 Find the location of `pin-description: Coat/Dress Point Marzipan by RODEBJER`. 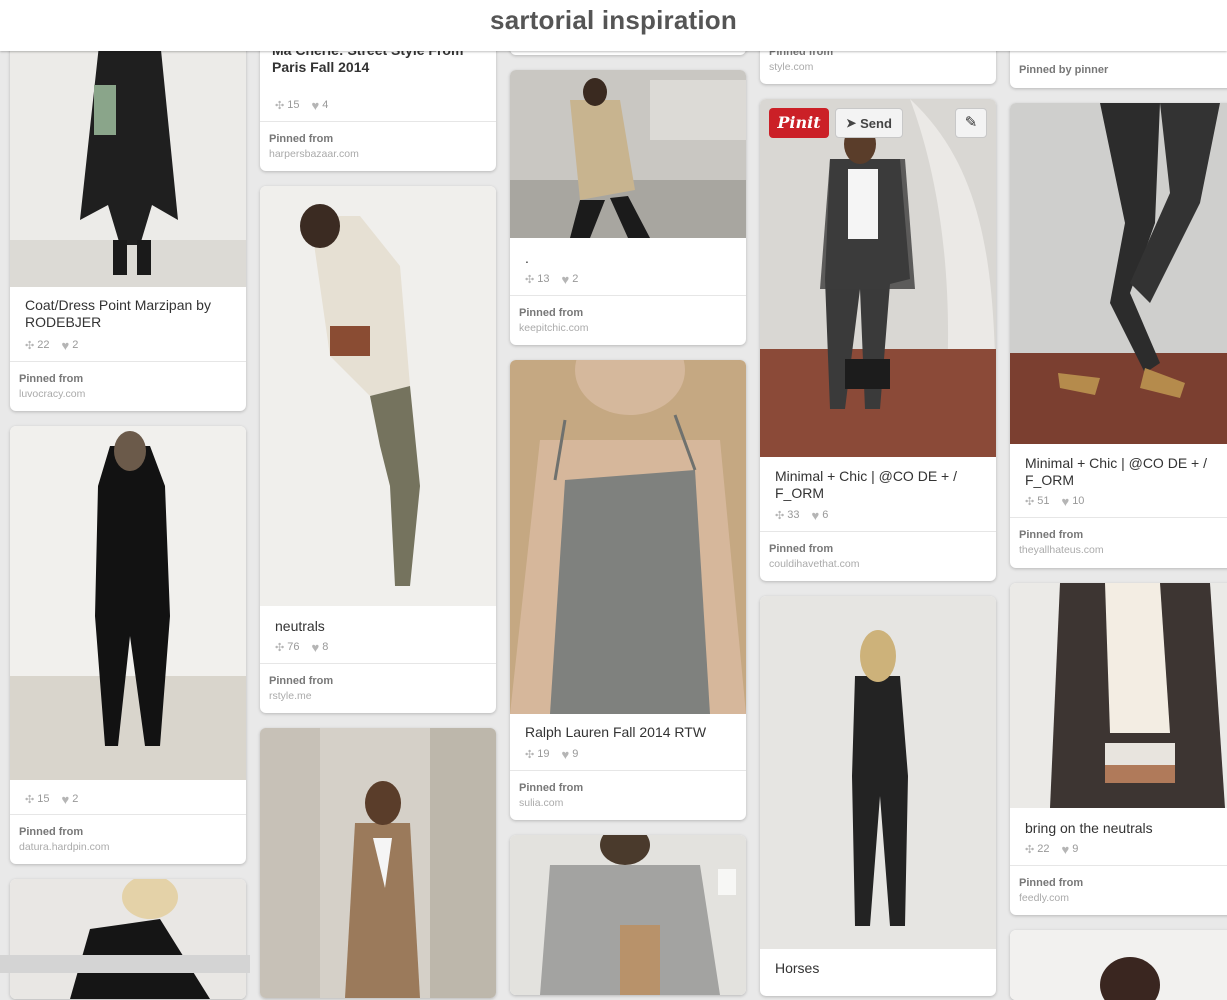

pin-description: Coat/Dress Point Marzipan by RODEBJER is located at coordinates (118, 313).